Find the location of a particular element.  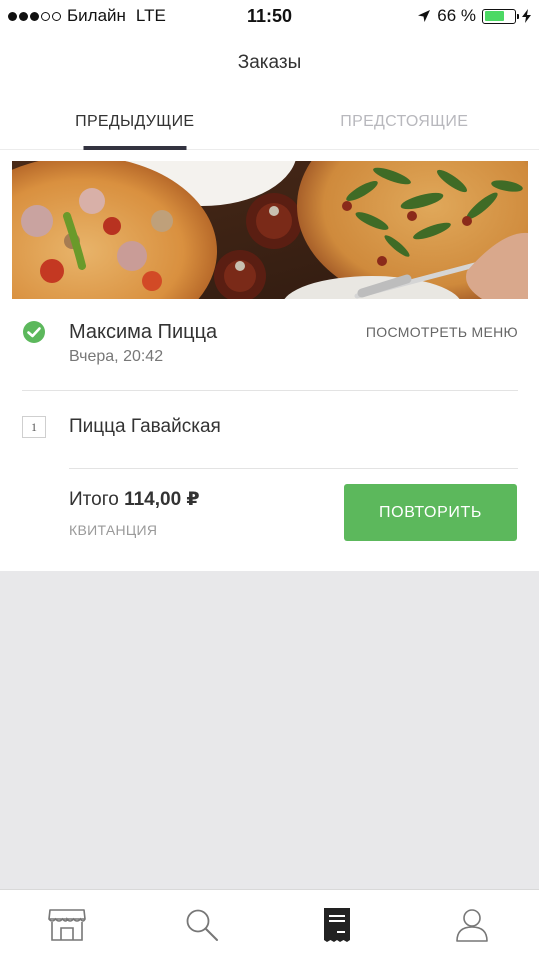

status-bar: Билайн LTE 11:50 66 % is located at coordinates (269, 16).